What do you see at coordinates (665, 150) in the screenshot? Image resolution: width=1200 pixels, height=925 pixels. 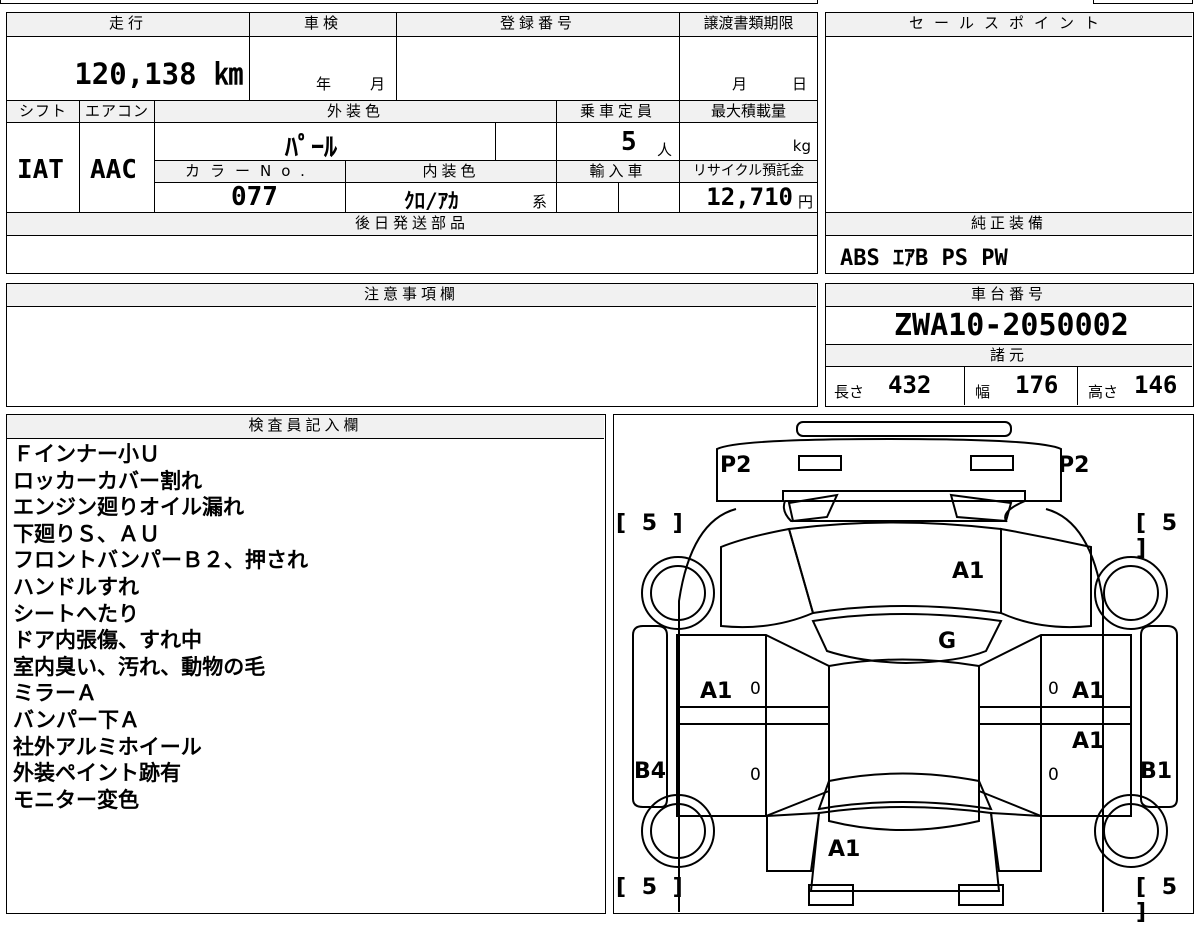 I see `capacity-unit: 人` at bounding box center [665, 150].